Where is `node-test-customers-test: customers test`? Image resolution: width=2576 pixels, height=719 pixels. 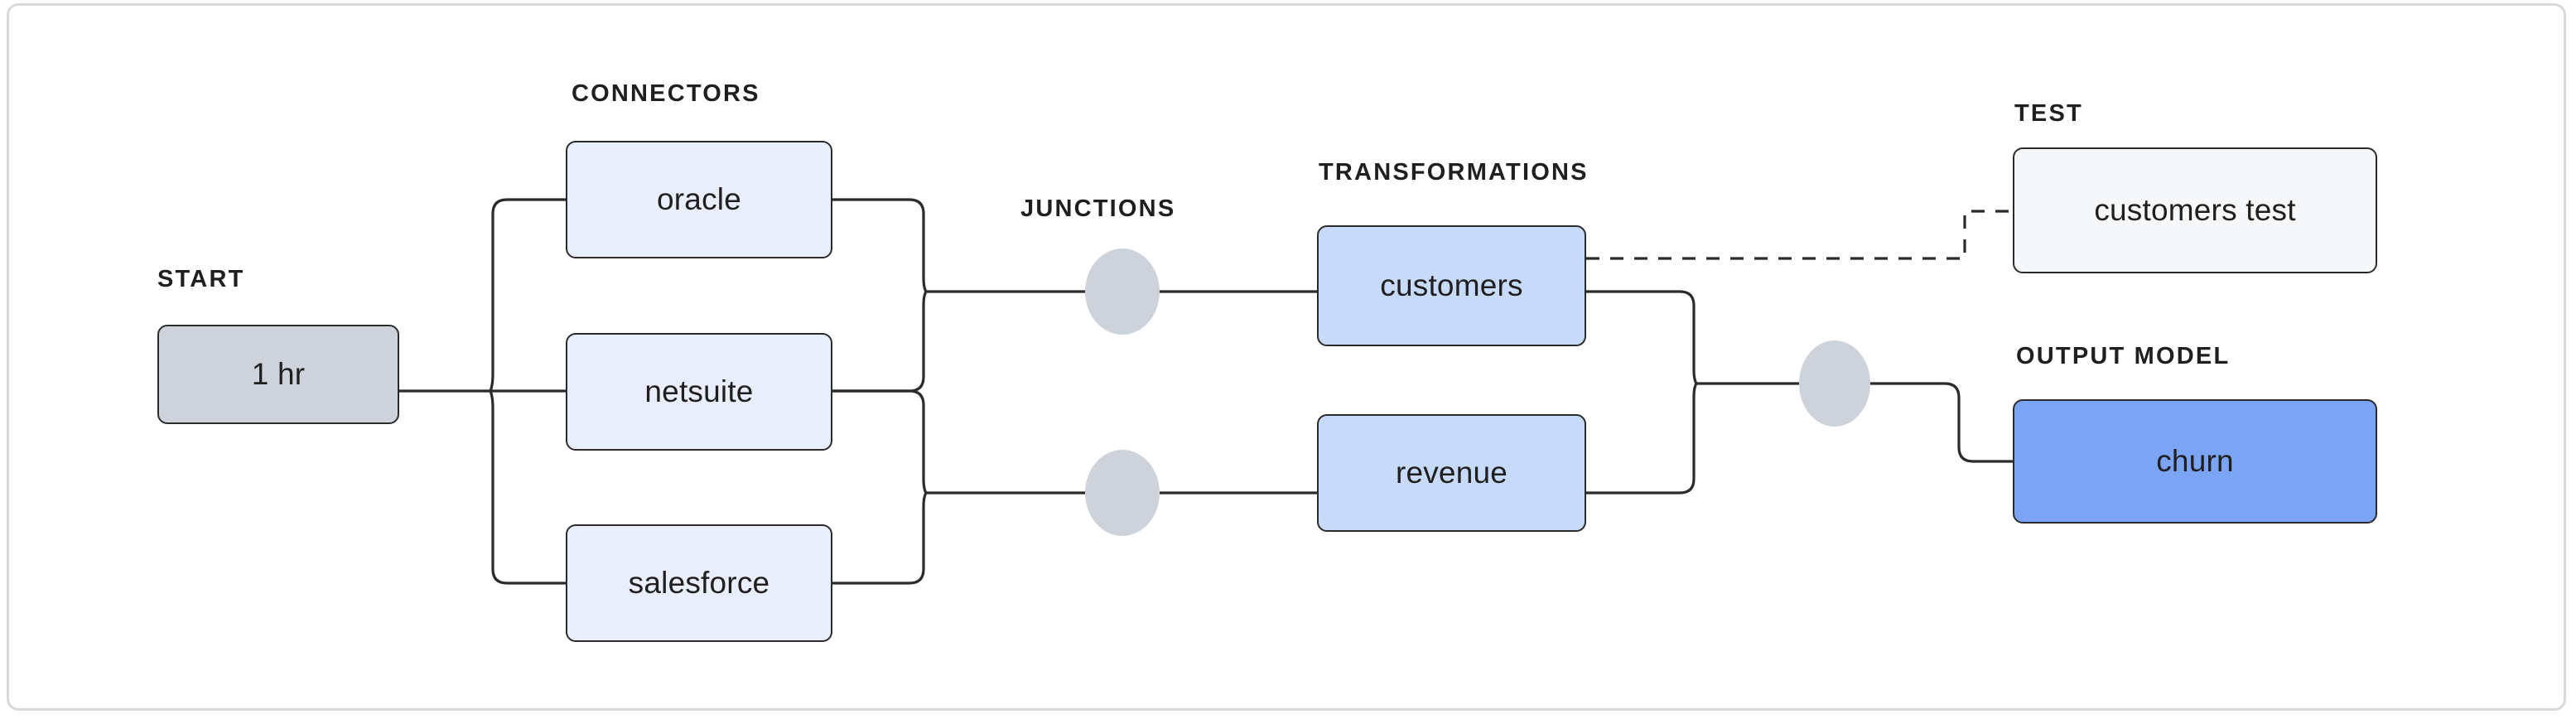
node-test-customers-test: customers test is located at coordinates (2195, 210).